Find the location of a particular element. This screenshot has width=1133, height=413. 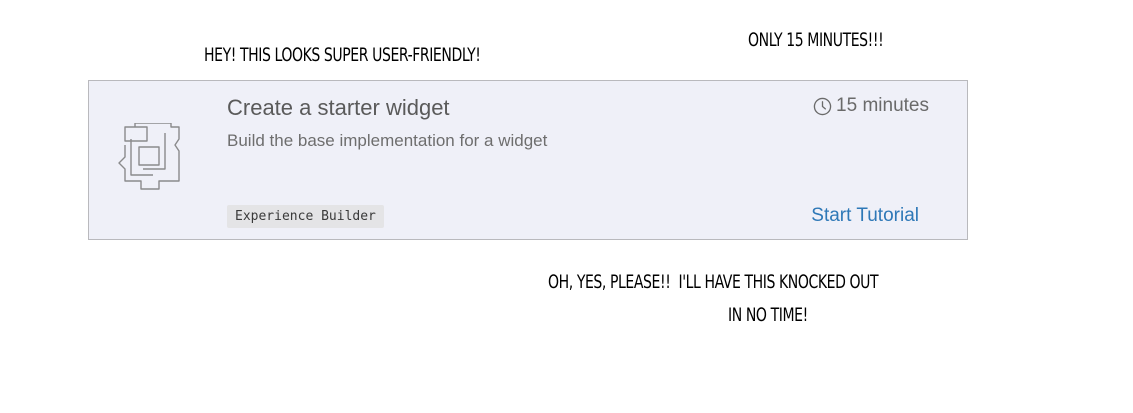

widget-bracket-icon is located at coordinates (149, 156).